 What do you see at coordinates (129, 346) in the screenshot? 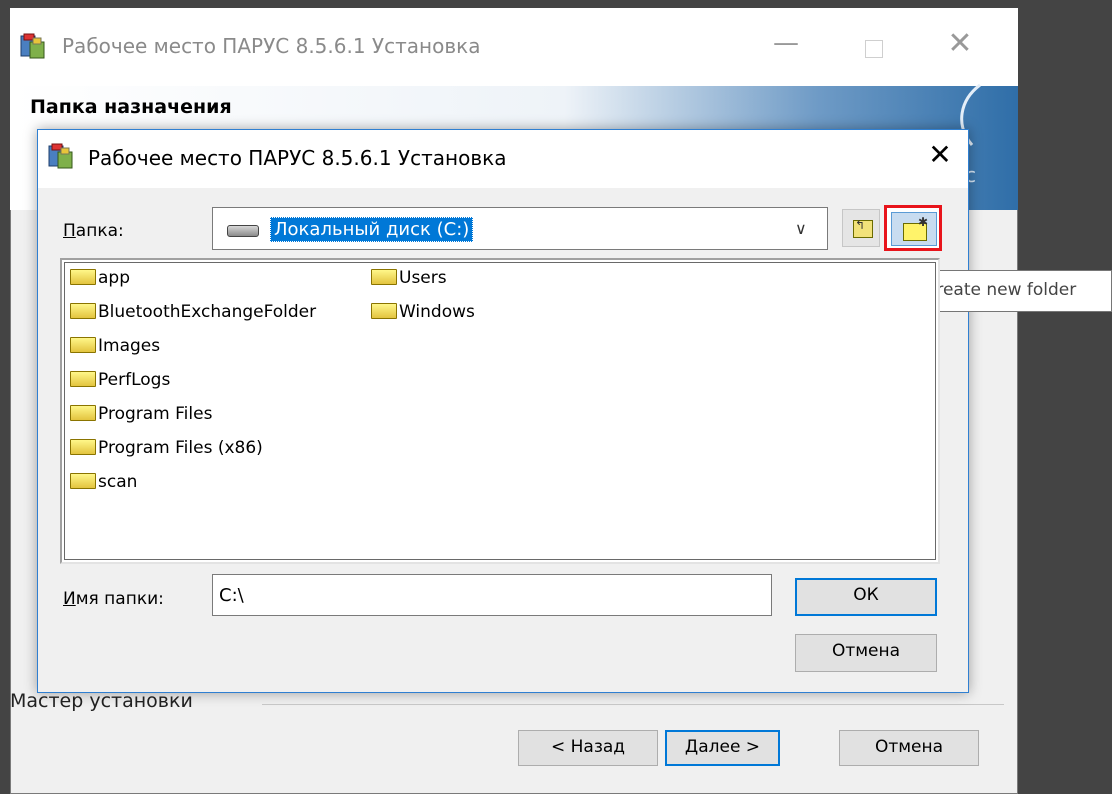
I see `folder-name: Images` at bounding box center [129, 346].